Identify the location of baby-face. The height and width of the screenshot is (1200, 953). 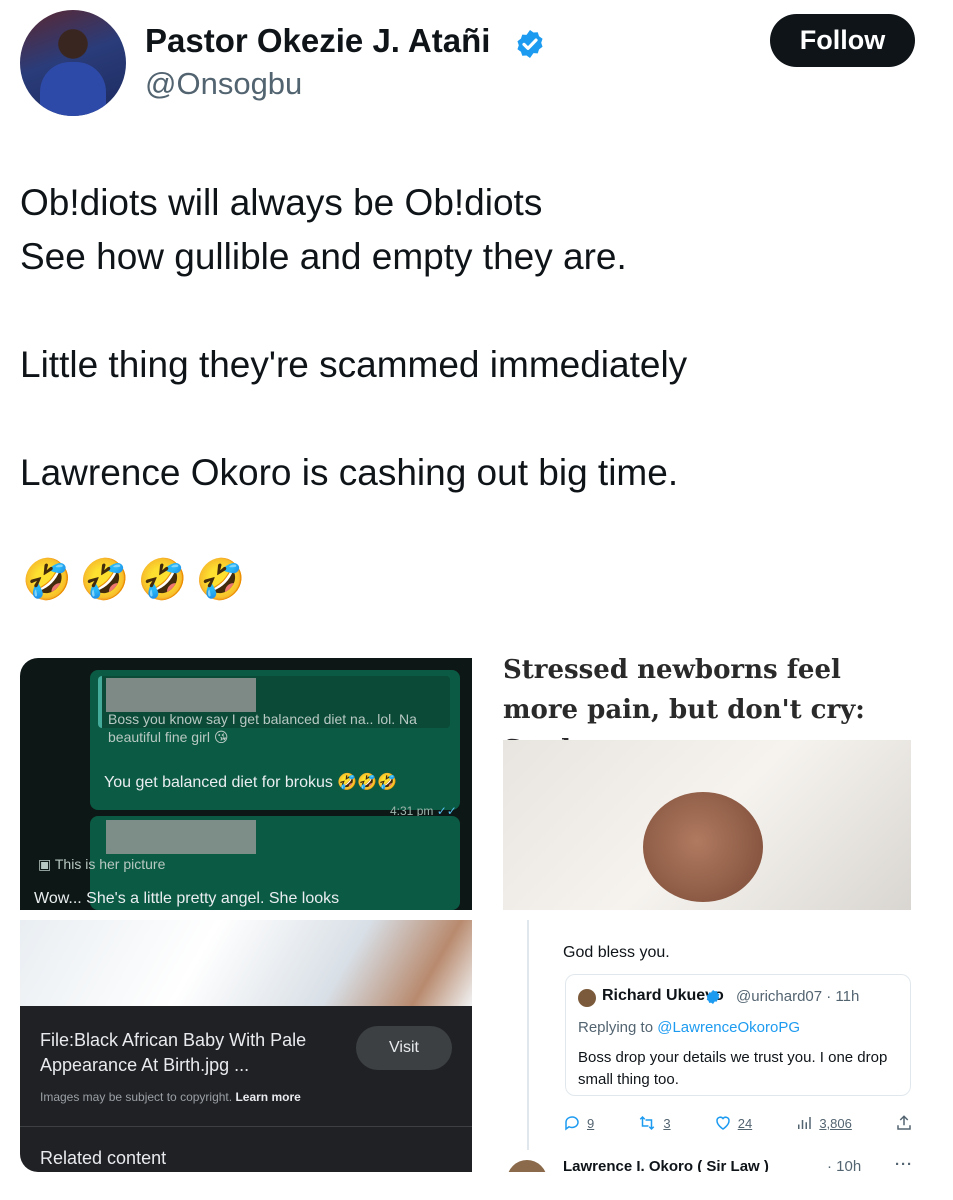
(703, 847).